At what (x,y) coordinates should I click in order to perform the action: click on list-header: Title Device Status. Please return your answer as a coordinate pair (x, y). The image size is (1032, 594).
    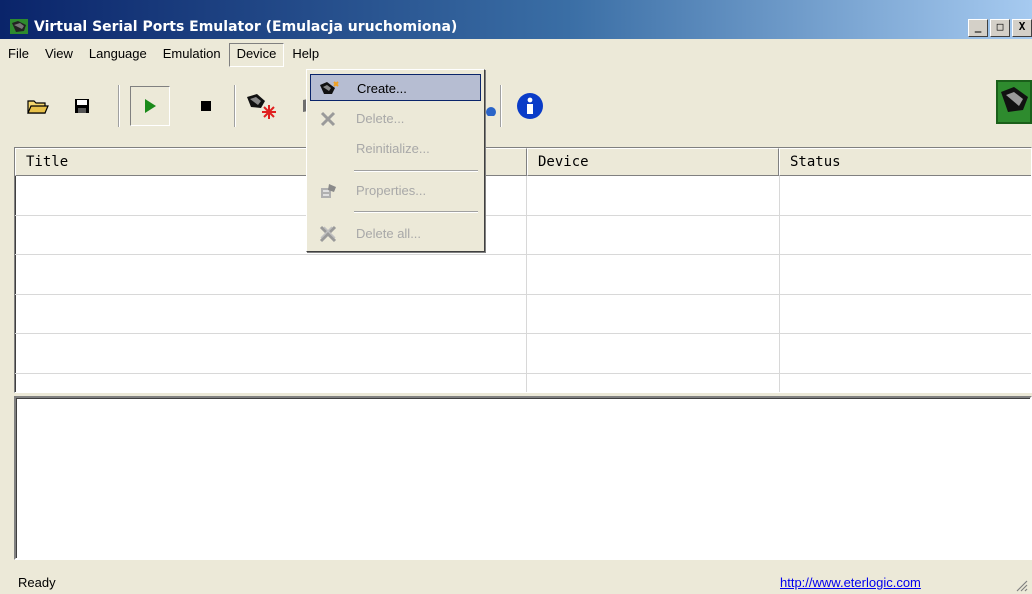
    Looking at the image, I should click on (523, 162).